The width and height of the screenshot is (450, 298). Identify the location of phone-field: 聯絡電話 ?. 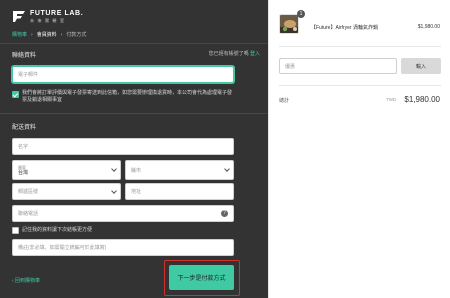
(123, 213).